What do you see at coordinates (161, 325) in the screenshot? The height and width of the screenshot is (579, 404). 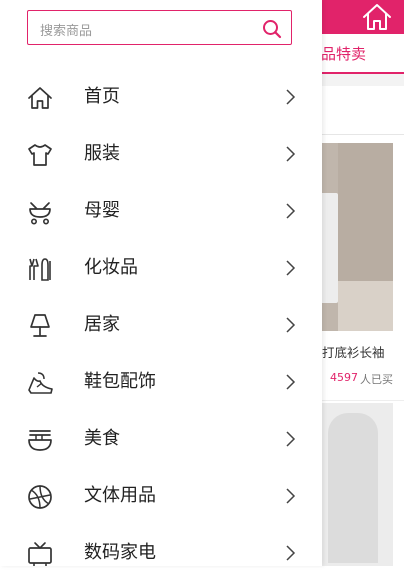 I see `menu-item-home-living: 居家` at bounding box center [161, 325].